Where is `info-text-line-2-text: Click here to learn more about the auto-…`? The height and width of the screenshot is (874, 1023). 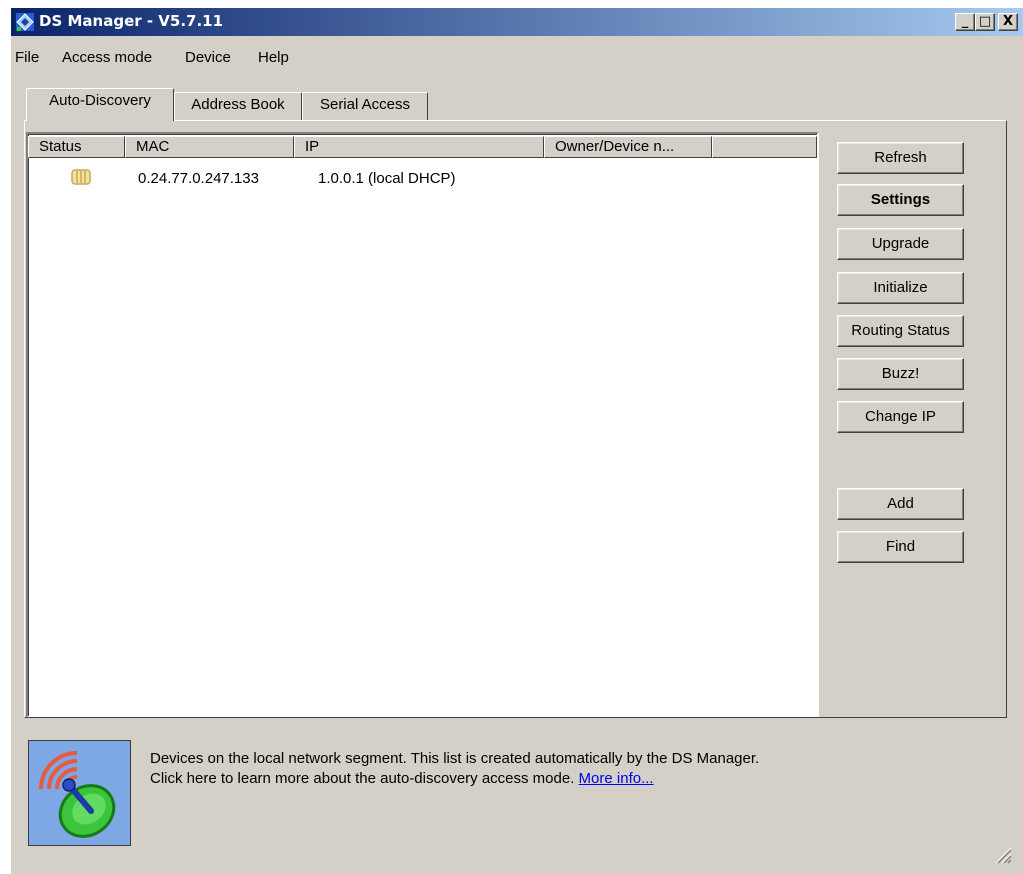
info-text-line-2-text: Click here to learn more about the auto-… is located at coordinates (362, 778).